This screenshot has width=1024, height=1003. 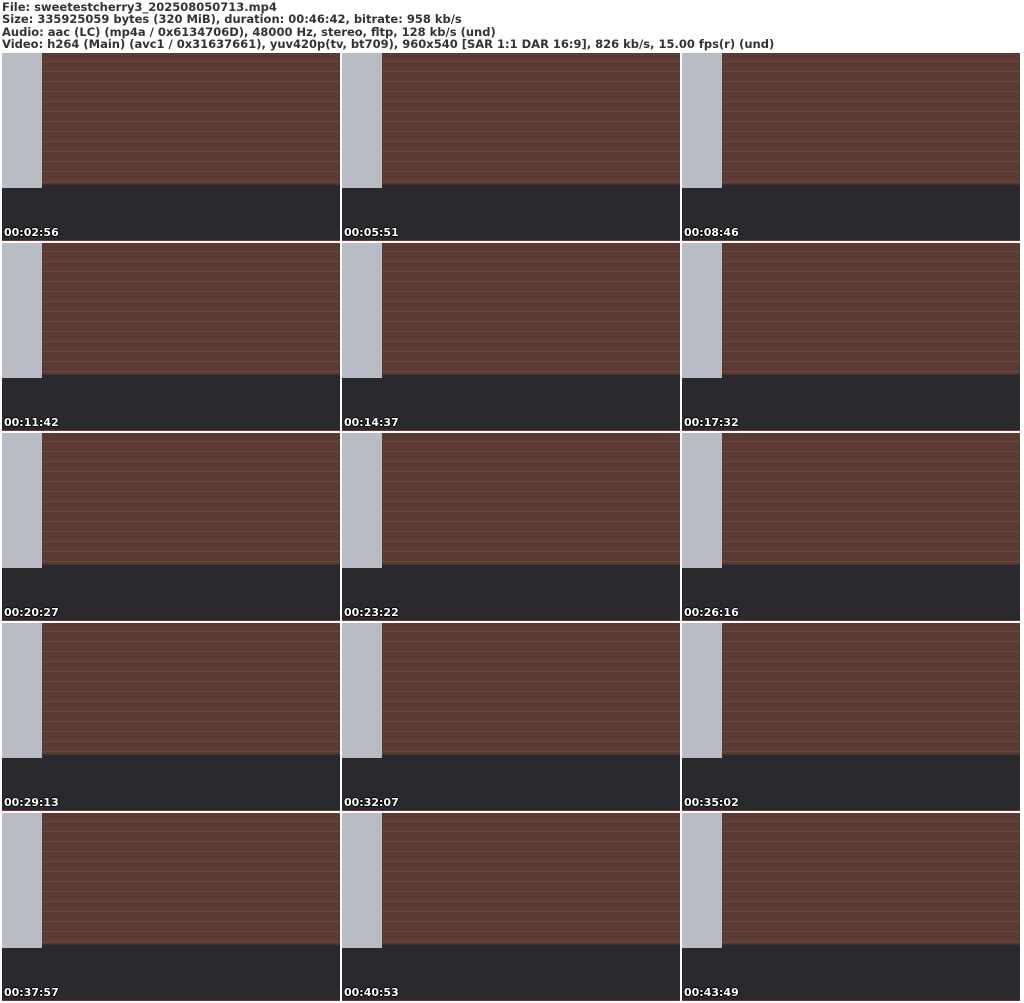 What do you see at coordinates (711, 992) in the screenshot?
I see `frame-timestamp: 00:43:49` at bounding box center [711, 992].